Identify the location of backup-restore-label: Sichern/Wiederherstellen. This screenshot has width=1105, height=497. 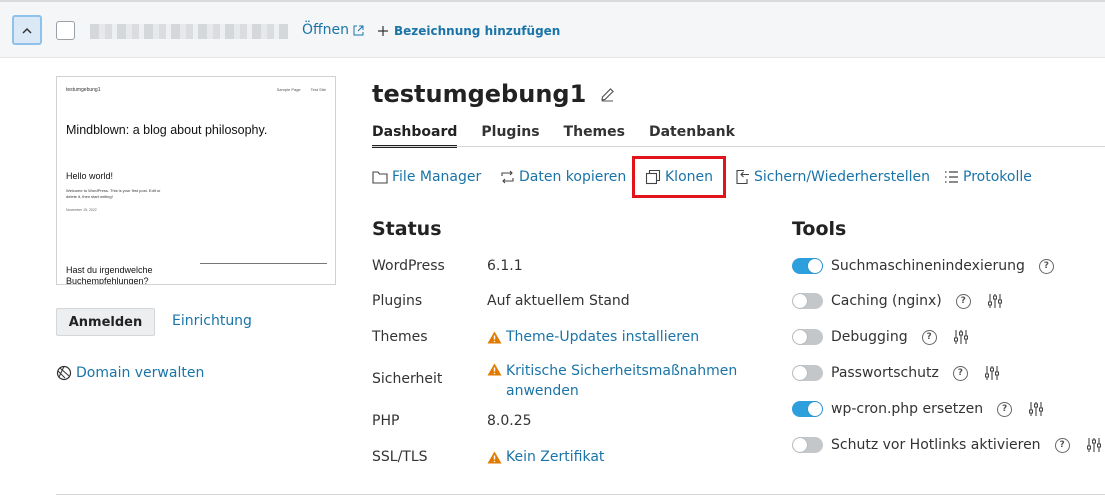
(842, 177).